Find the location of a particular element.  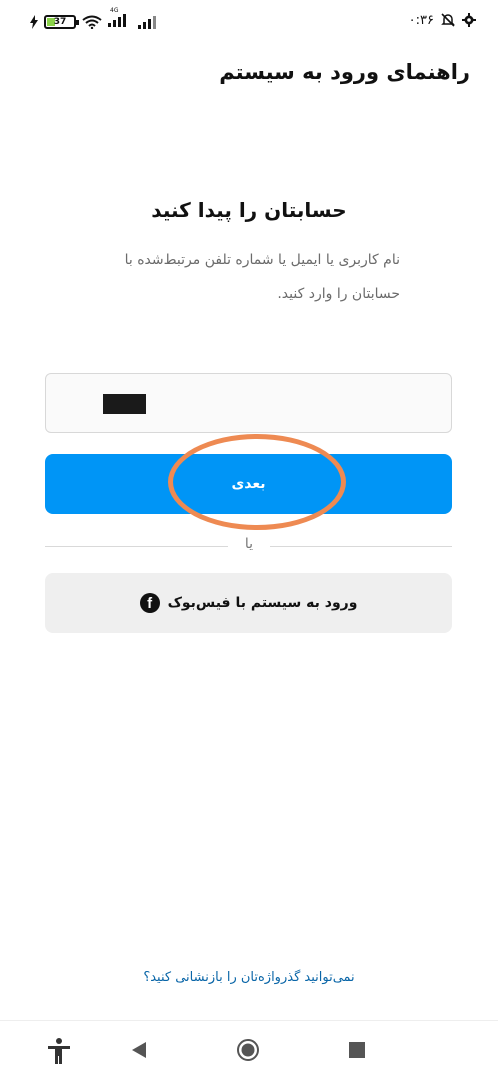

network-type: 4G is located at coordinates (114, 10).